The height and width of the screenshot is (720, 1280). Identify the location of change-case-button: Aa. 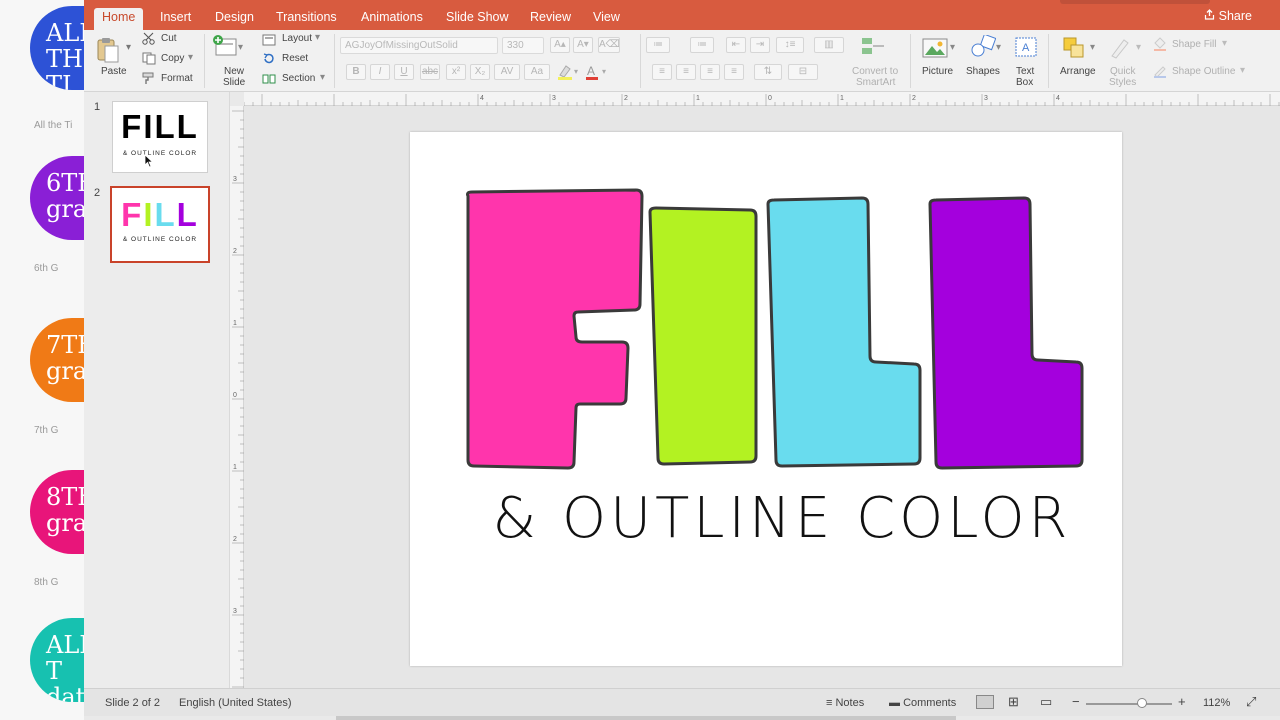
(537, 72).